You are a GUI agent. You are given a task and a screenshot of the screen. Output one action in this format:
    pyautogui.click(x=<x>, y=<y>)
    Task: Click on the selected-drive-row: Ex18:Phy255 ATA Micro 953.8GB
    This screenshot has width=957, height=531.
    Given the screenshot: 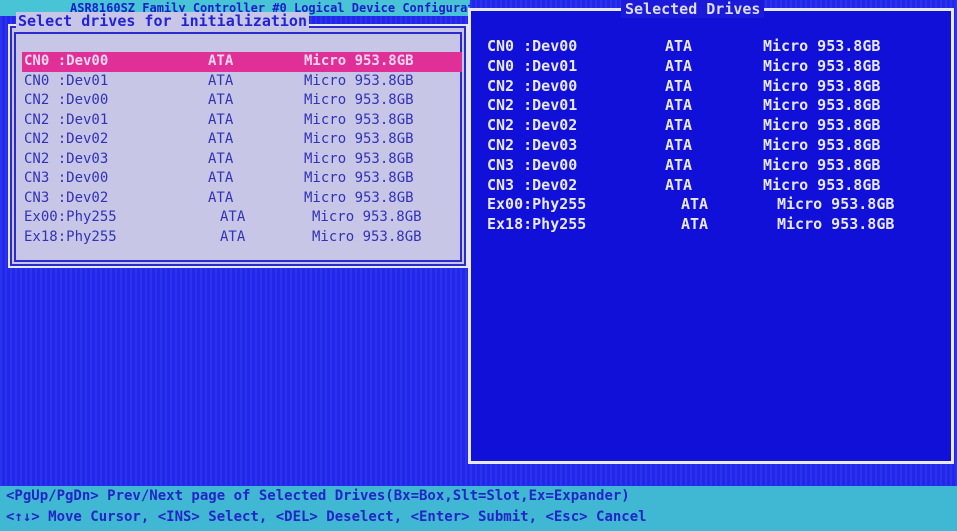 What is the action you would take?
    pyautogui.click(x=715, y=225)
    